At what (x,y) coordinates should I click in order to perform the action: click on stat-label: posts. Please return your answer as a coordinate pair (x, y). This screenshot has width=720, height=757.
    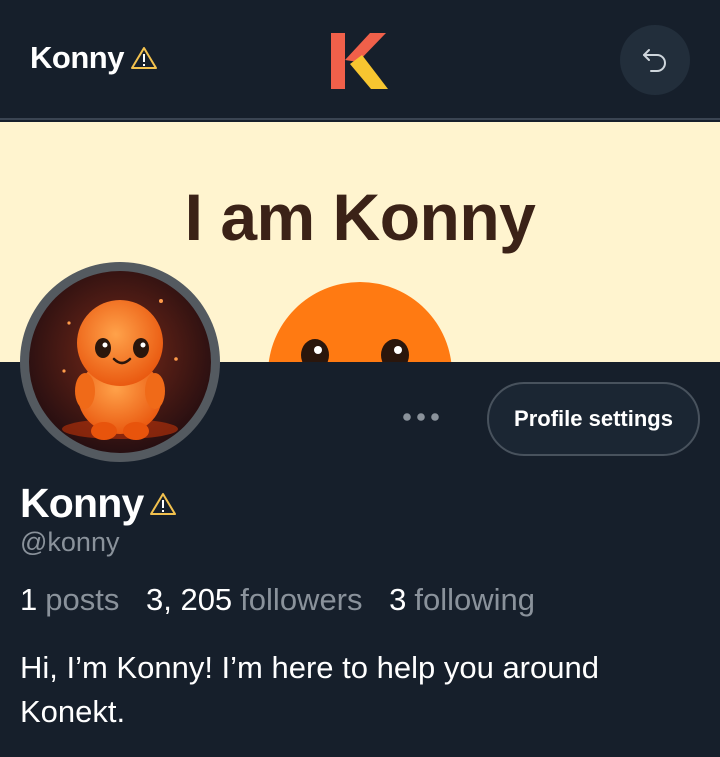
    Looking at the image, I should click on (82, 599).